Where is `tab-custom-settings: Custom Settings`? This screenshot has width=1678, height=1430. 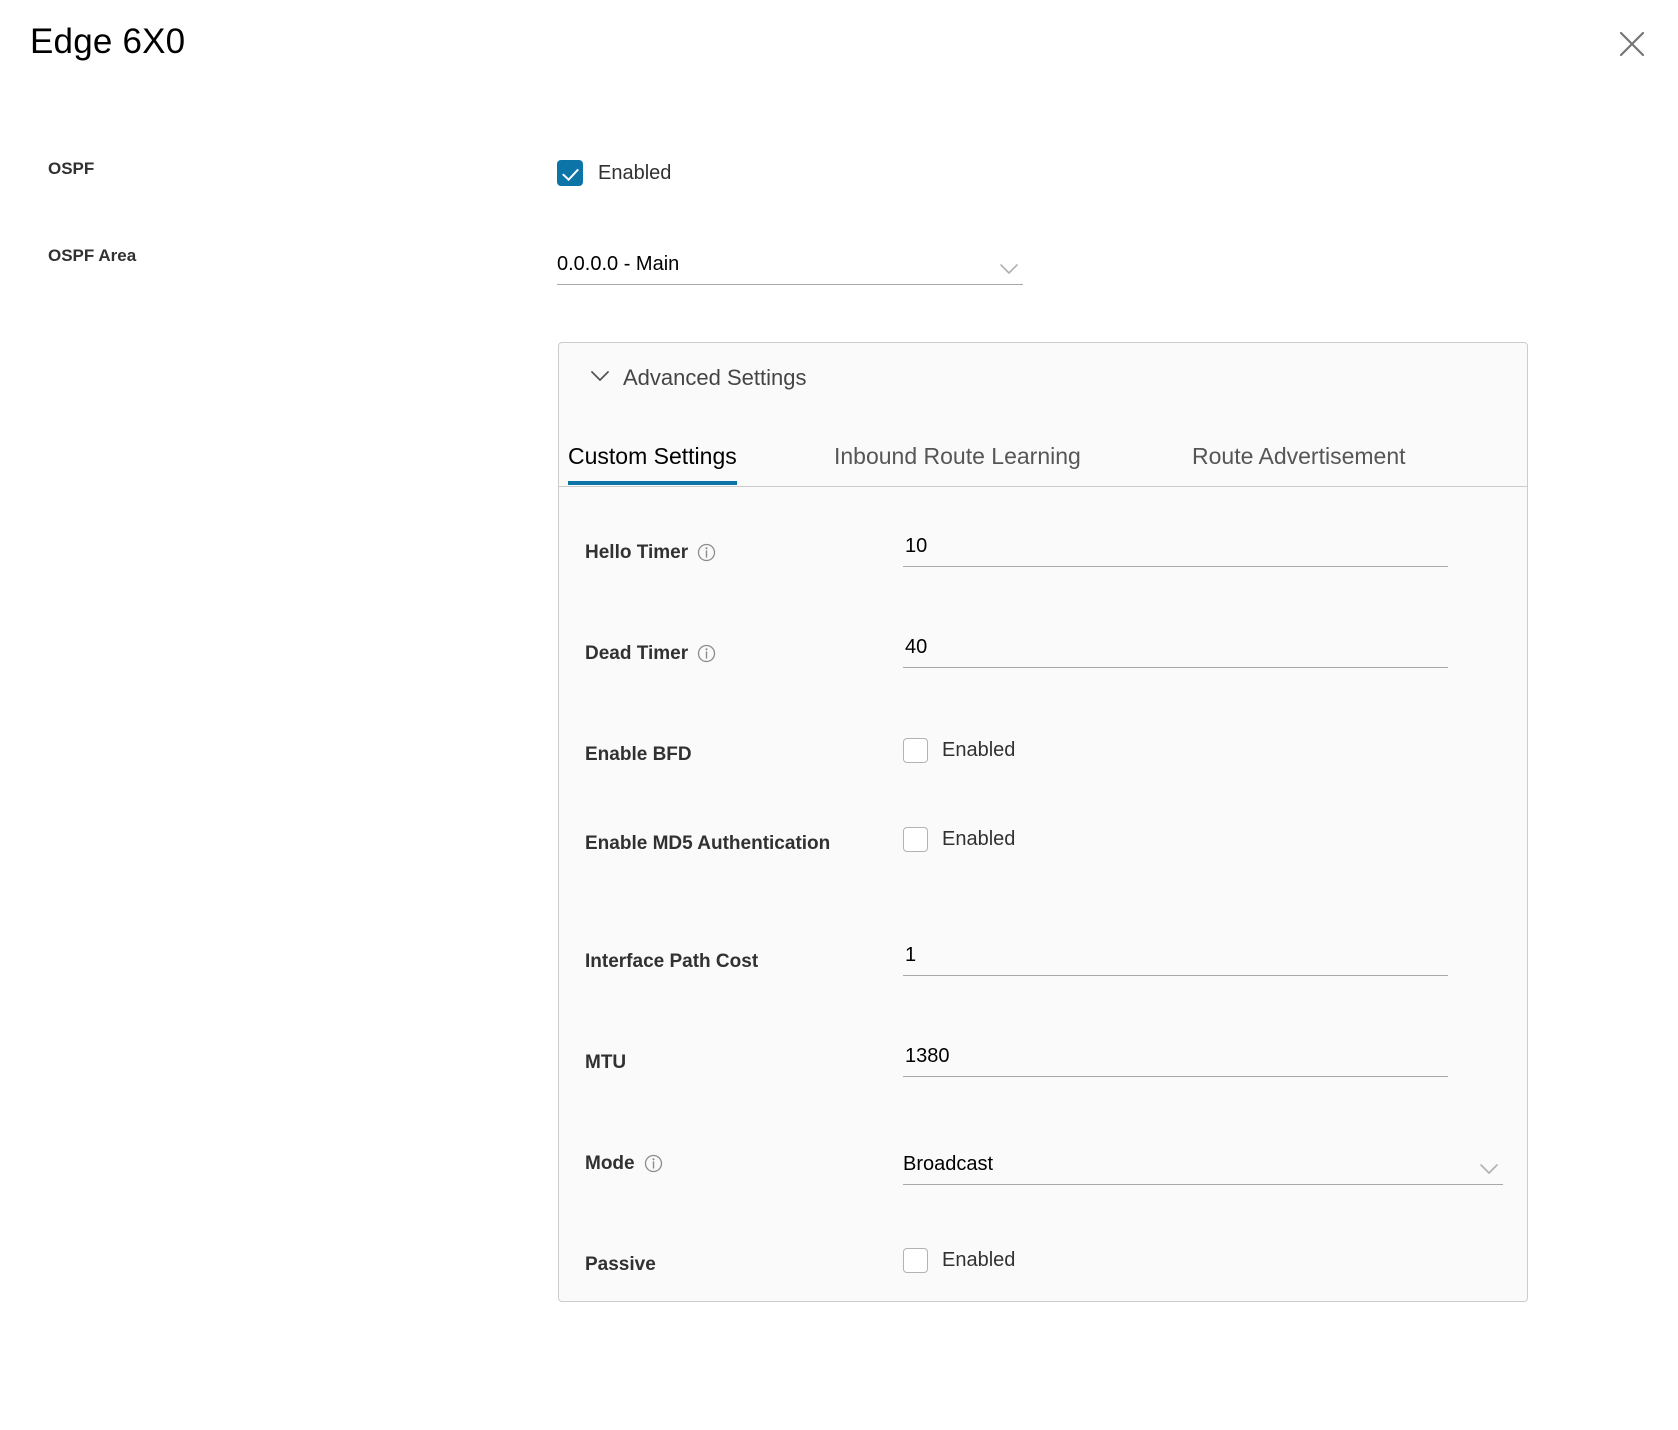
tab-custom-settings: Custom Settings is located at coordinates (652, 460).